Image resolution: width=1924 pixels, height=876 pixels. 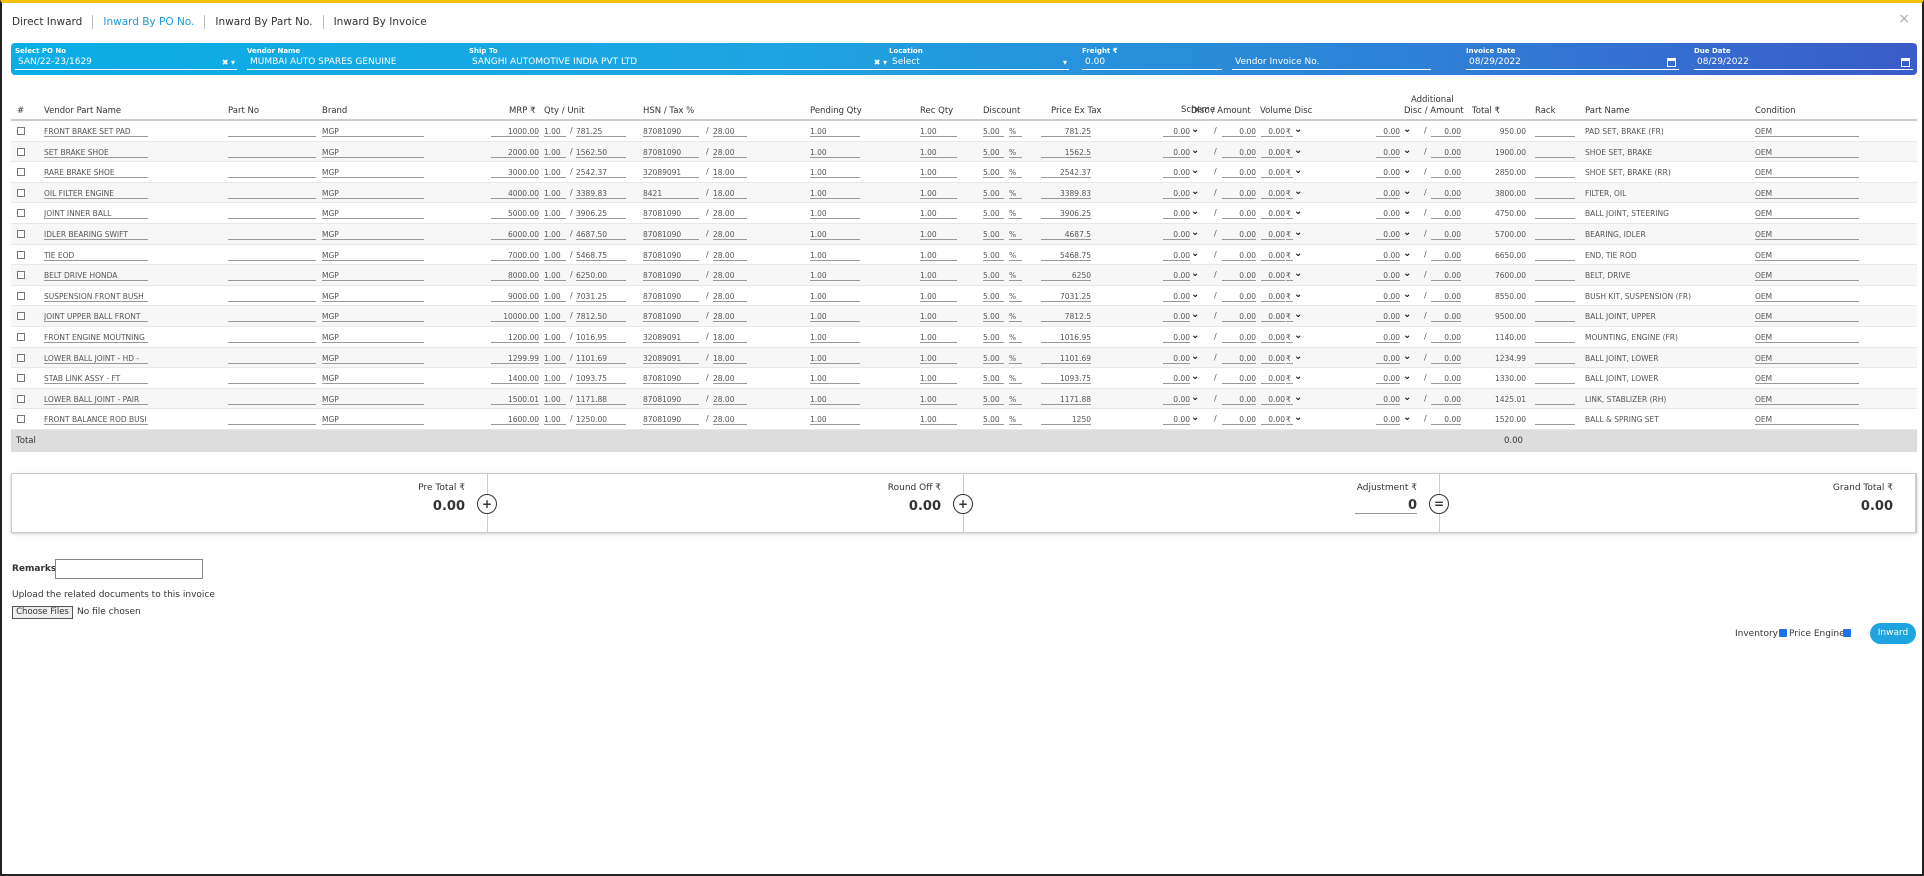 I want to click on vendor-part-name-input: SET BRAKE SHOE, so click(x=96, y=152).